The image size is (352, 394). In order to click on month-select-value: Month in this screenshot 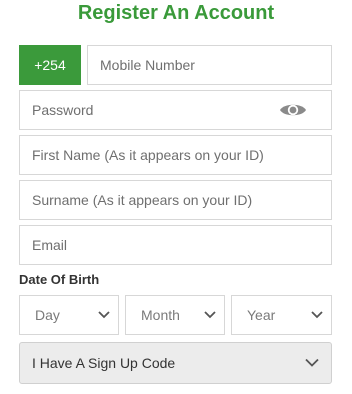, I will do `click(160, 315)`.